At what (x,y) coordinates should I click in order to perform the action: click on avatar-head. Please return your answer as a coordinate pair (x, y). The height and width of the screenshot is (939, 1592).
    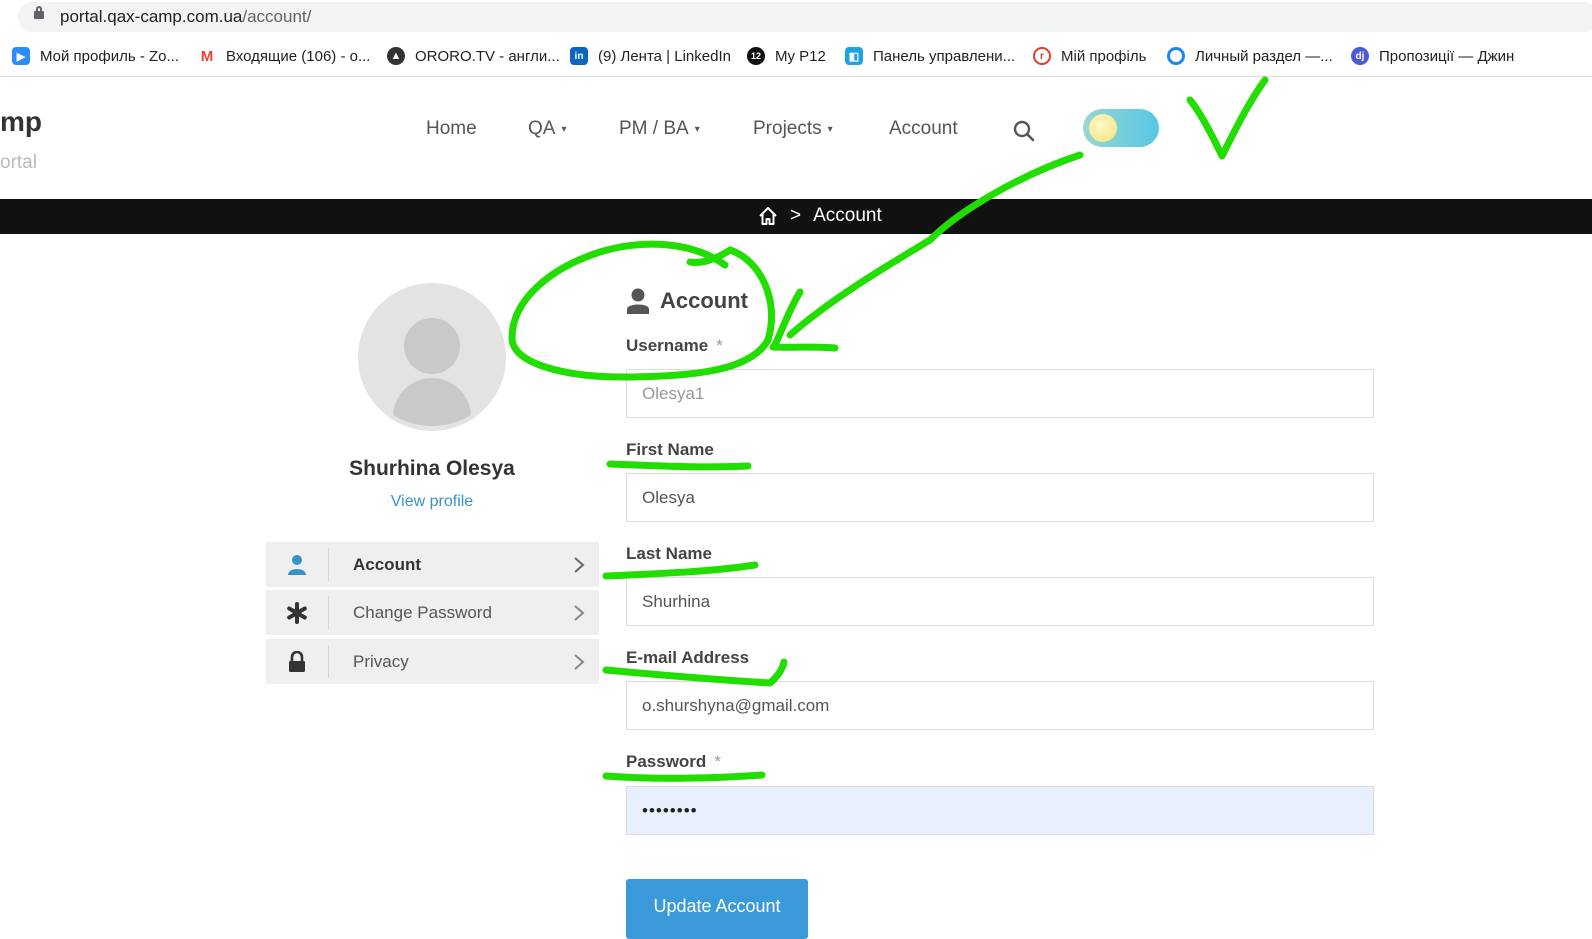
    Looking at the image, I should click on (432, 346).